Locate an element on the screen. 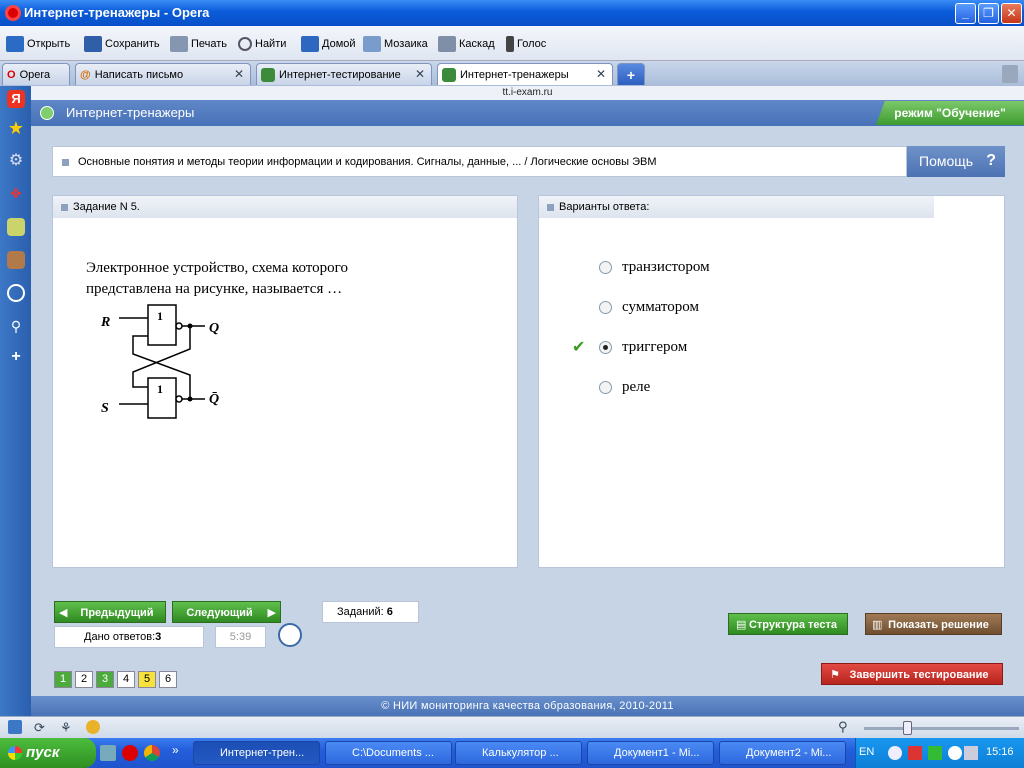 This screenshot has width=1024, height=768. voice-button: Голос is located at coordinates (526, 44).